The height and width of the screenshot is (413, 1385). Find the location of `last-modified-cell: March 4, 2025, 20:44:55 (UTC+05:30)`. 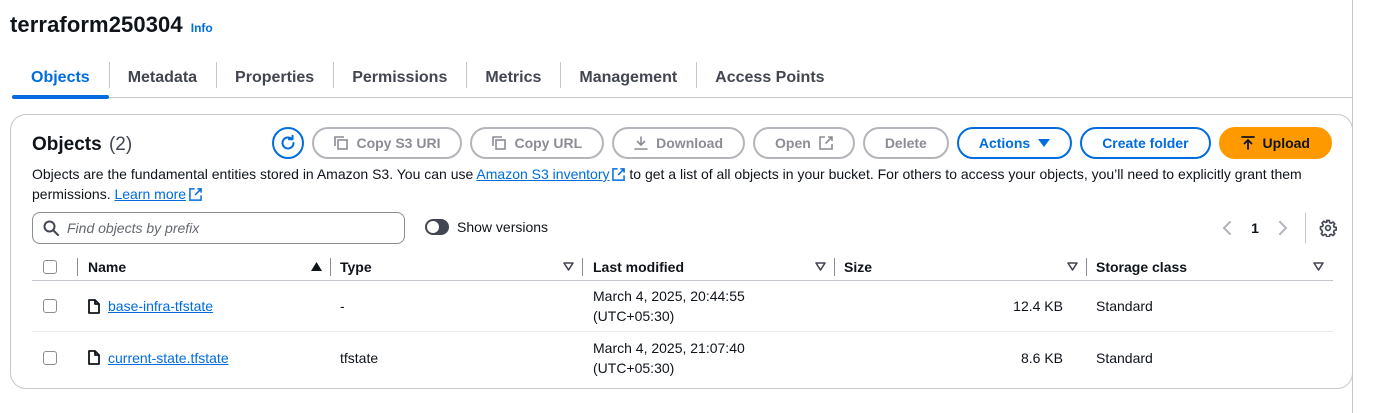

last-modified-cell: March 4, 2025, 20:44:55 (UTC+05:30) is located at coordinates (709, 306).